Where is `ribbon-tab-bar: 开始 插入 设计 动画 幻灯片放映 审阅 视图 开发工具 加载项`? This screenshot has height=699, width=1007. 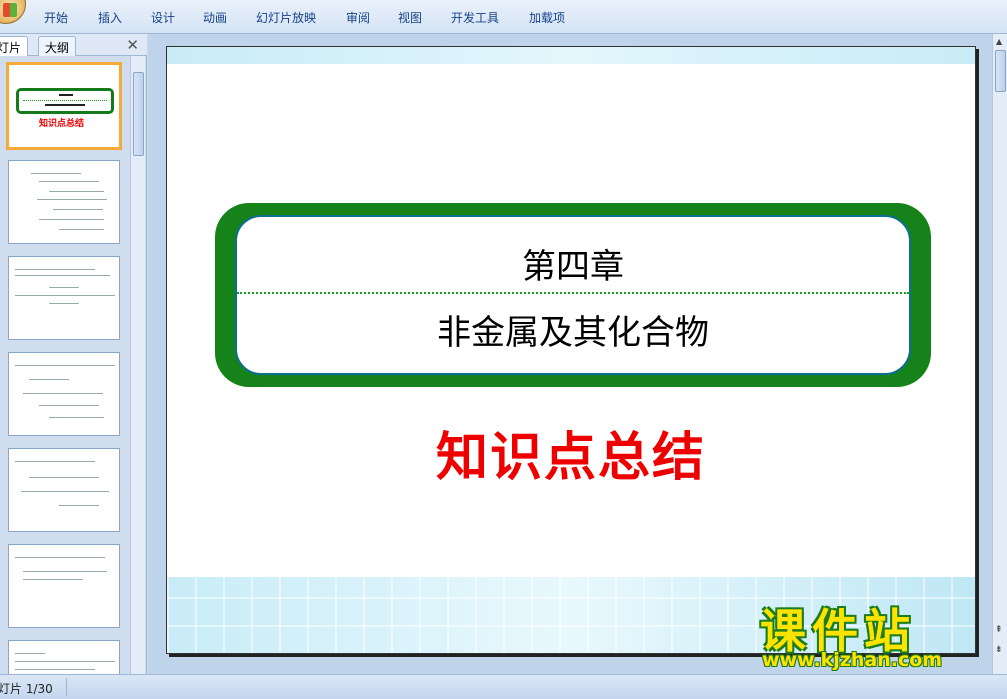 ribbon-tab-bar: 开始 插入 设计 动画 幻灯片放映 审阅 视图 开发工具 加载项 is located at coordinates (503, 17).